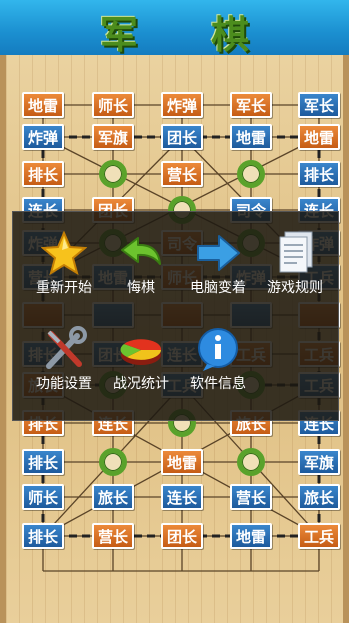  I want to click on undo-arrow-icon, so click(141, 251).